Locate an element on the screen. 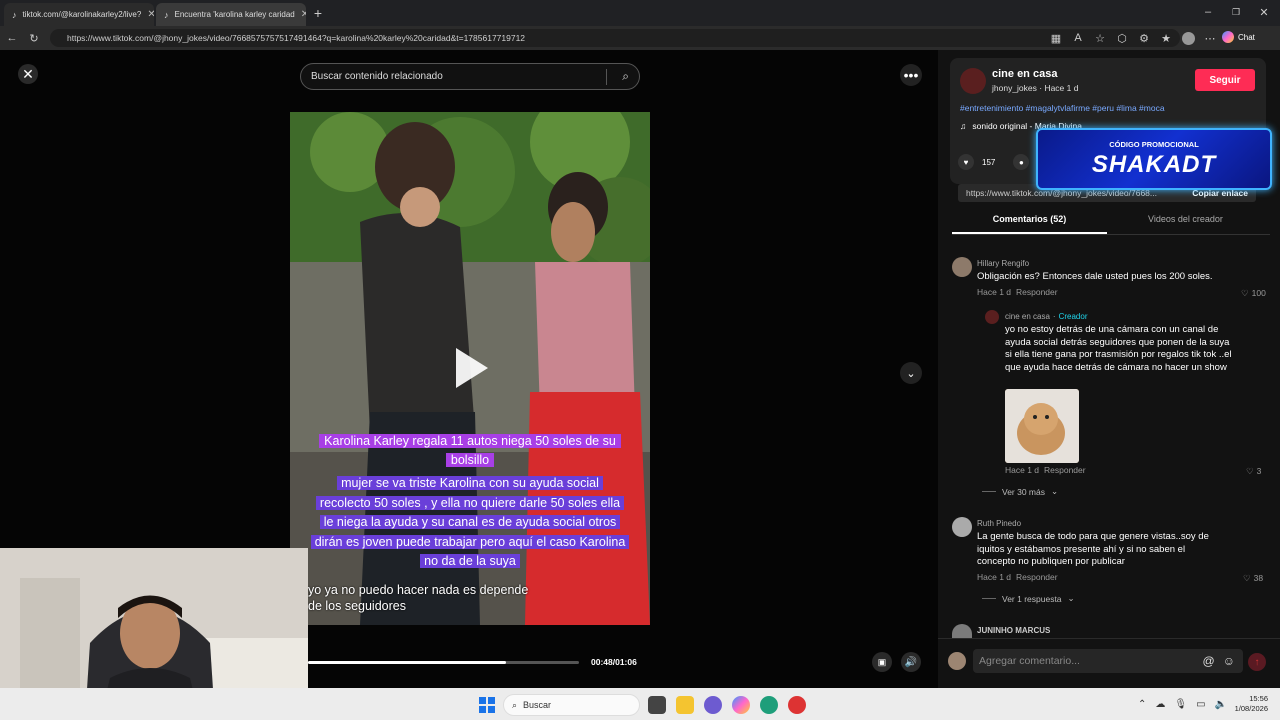 The image size is (1280, 720). maximize-icon: ❐ is located at coordinates (1236, 12).